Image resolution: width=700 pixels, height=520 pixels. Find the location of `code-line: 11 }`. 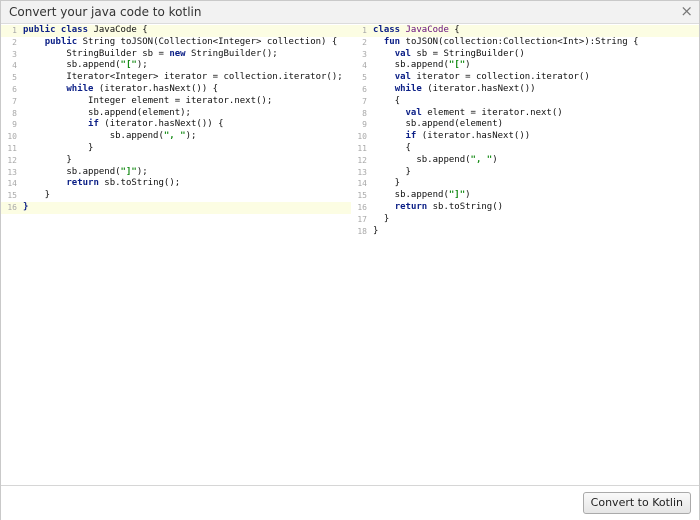

code-line: 11 } is located at coordinates (176, 149).